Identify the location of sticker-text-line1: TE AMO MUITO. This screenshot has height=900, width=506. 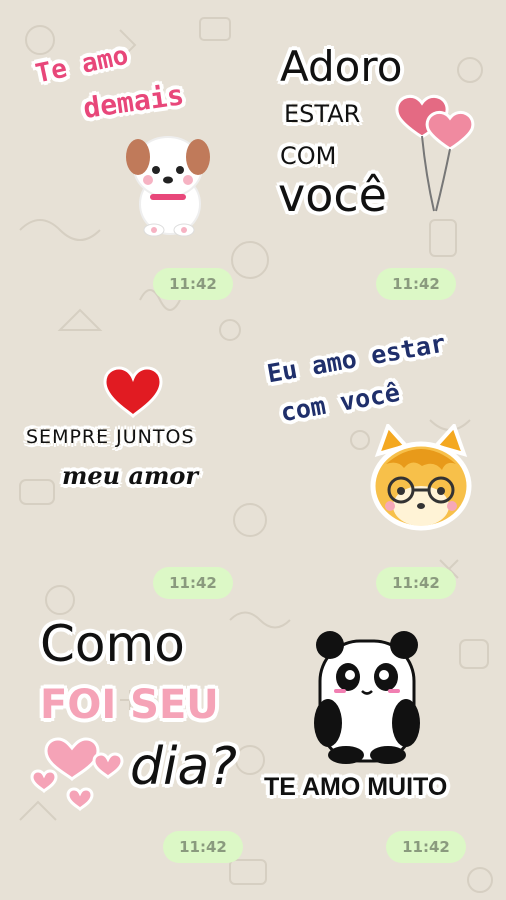
(356, 787).